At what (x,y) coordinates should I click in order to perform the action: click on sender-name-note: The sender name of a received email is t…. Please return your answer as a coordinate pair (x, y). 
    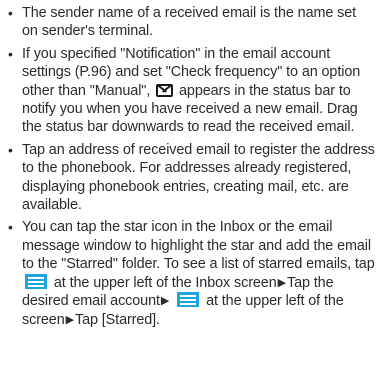
    Looking at the image, I should click on (189, 22).